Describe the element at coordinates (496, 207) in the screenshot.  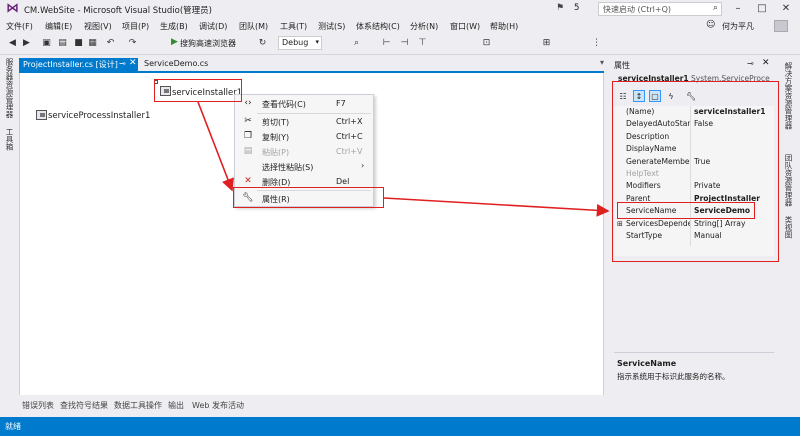
I see `arrow-to-servicename` at that location.